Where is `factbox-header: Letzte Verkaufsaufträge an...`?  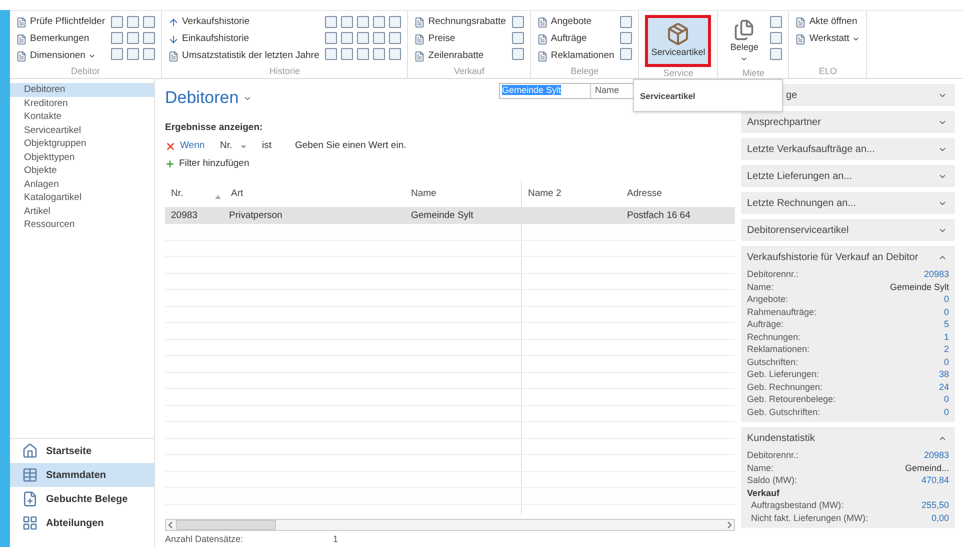
factbox-header: Letzte Verkaufsaufträge an... is located at coordinates (848, 149).